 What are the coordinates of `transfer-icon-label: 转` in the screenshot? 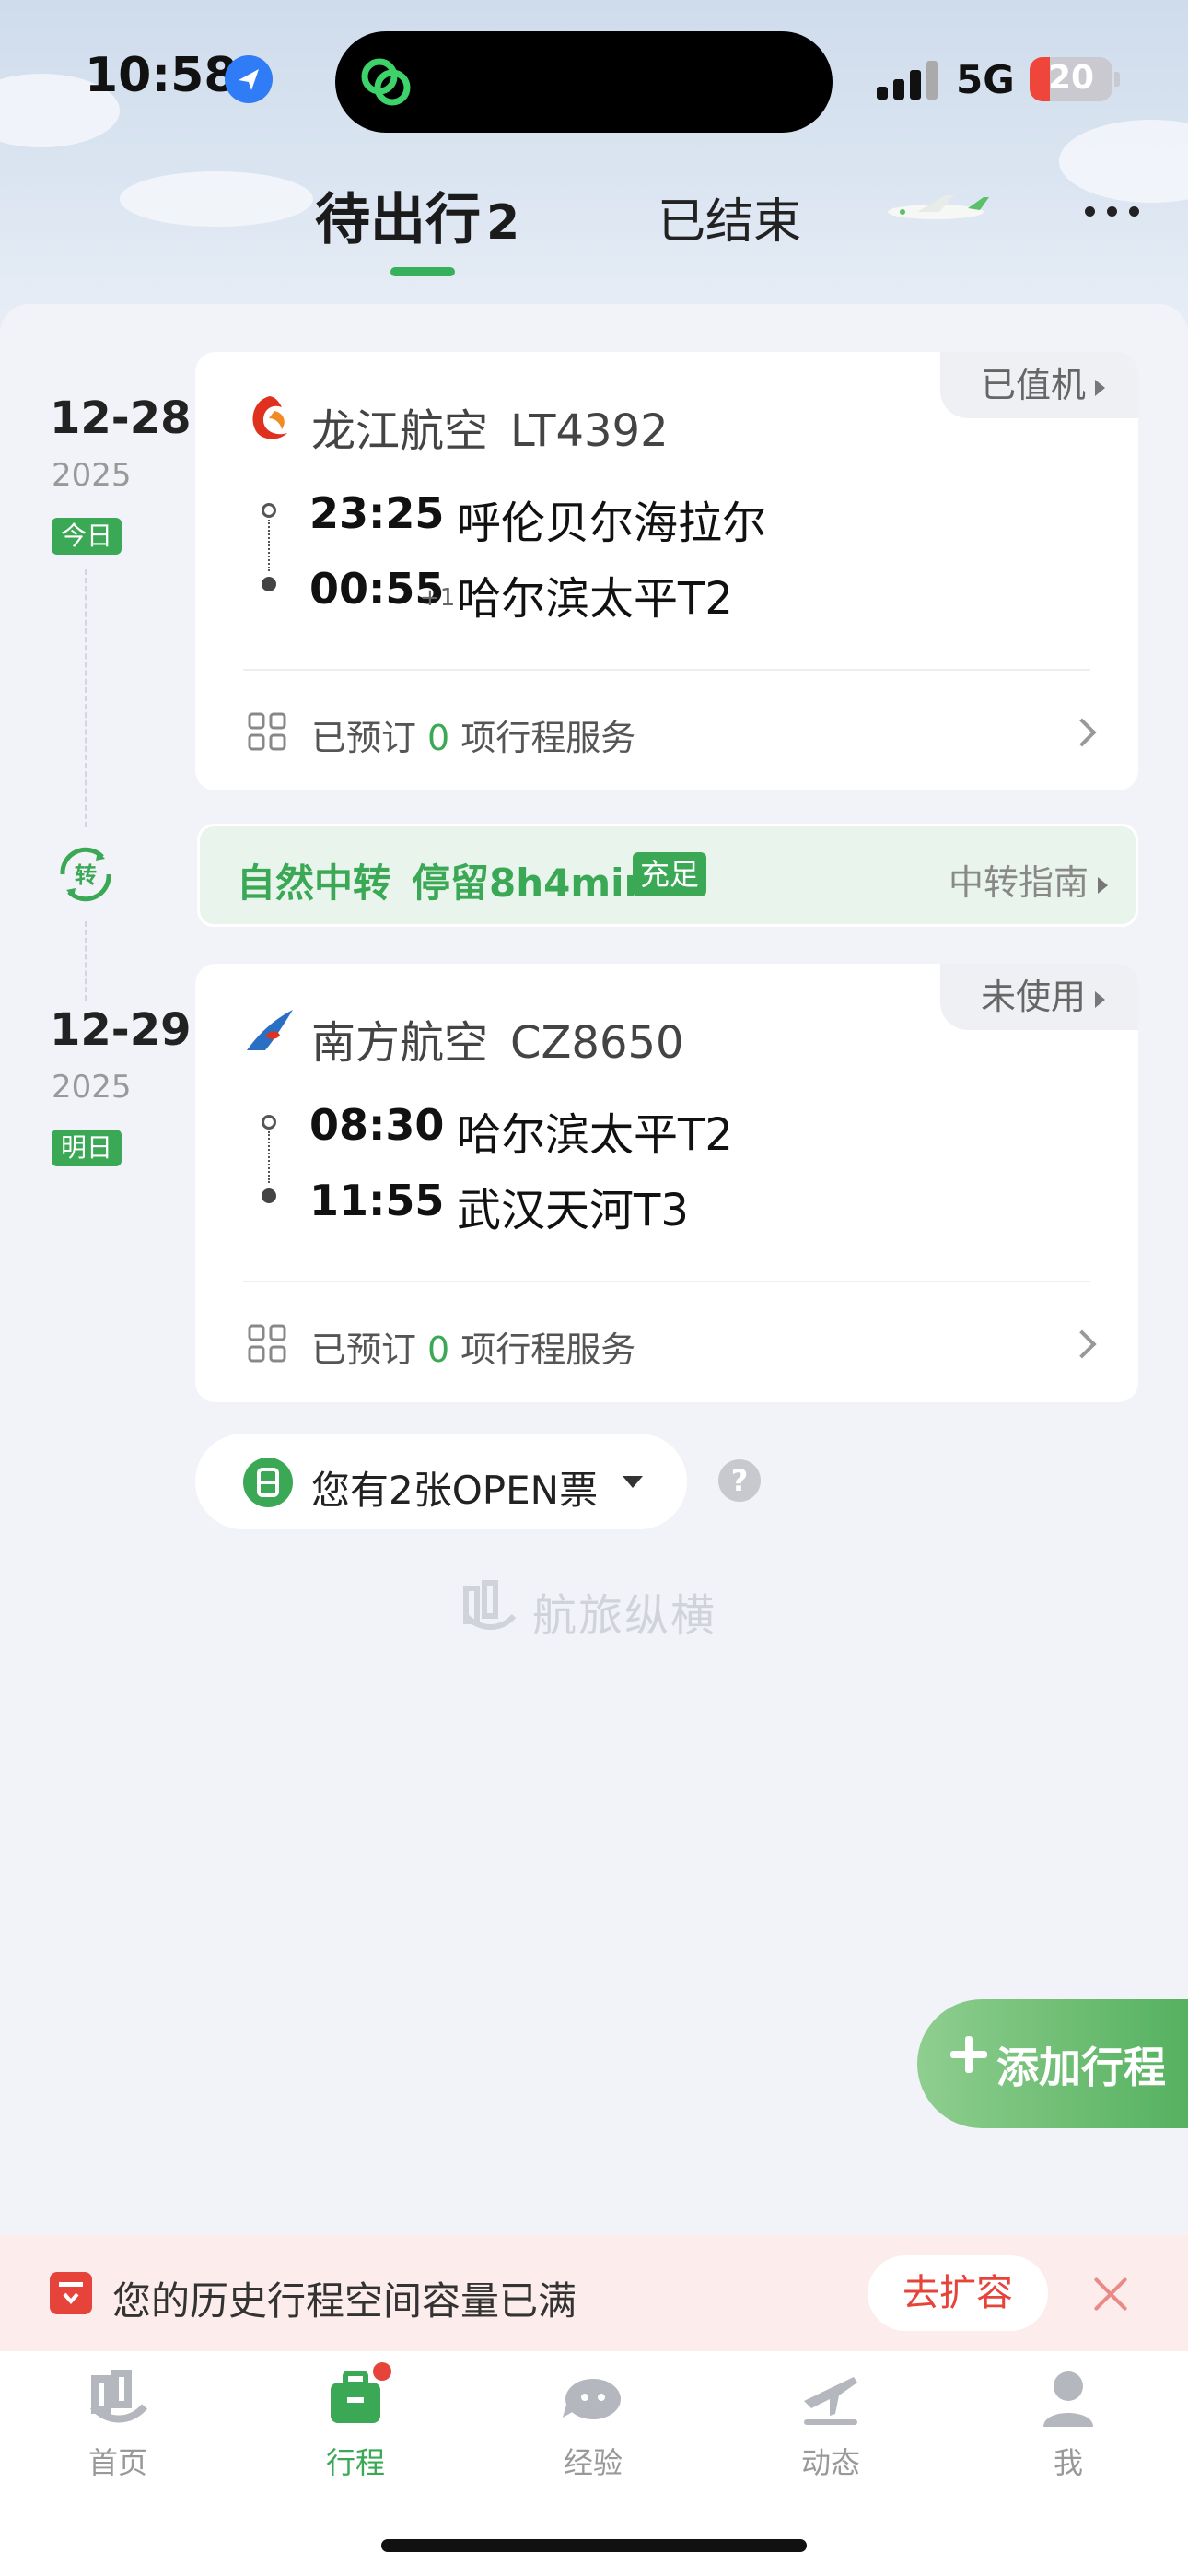 It's located at (86, 875).